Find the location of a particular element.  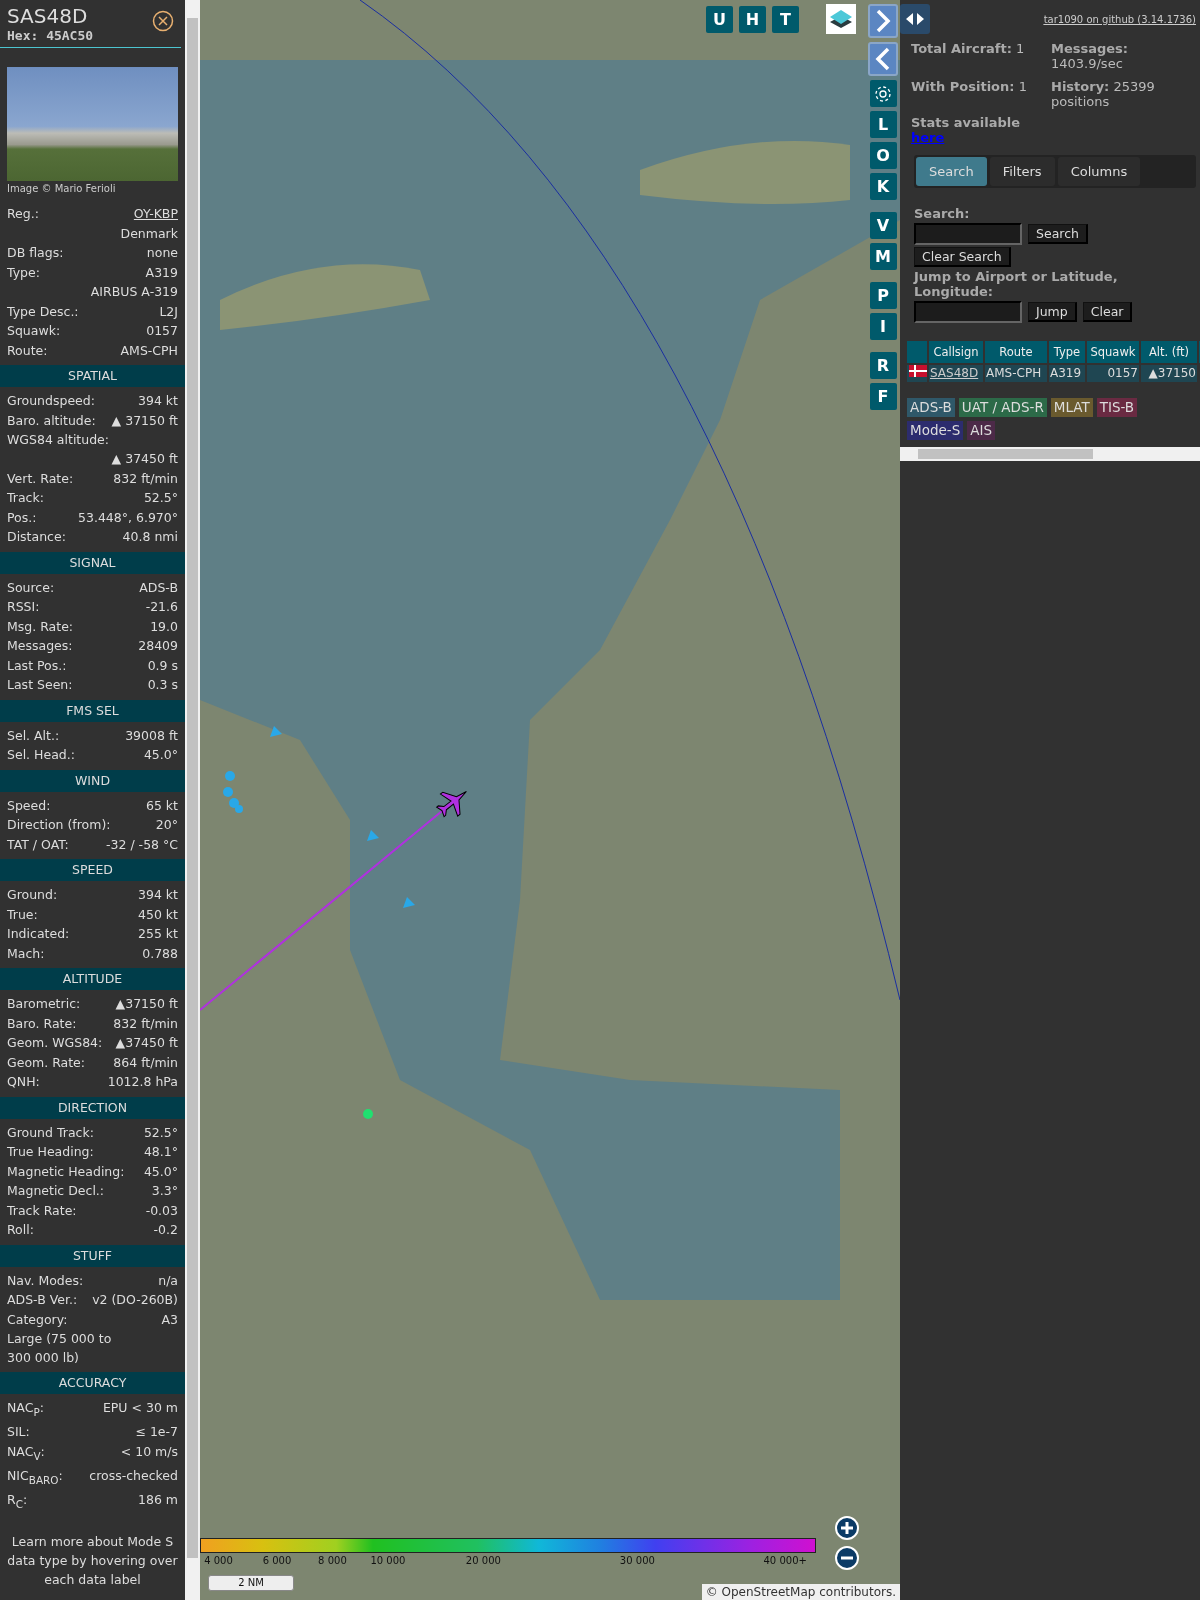

field-value: ▲ 37150 ft is located at coordinates (144, 420).